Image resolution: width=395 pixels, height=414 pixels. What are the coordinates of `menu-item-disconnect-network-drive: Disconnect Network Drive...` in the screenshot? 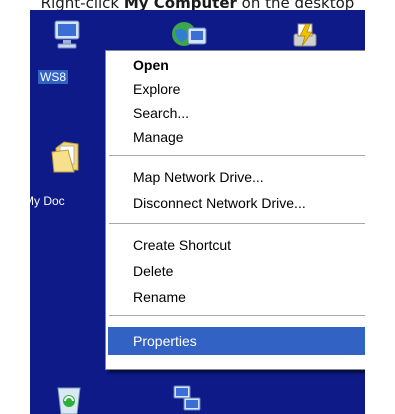 It's located at (236, 203).